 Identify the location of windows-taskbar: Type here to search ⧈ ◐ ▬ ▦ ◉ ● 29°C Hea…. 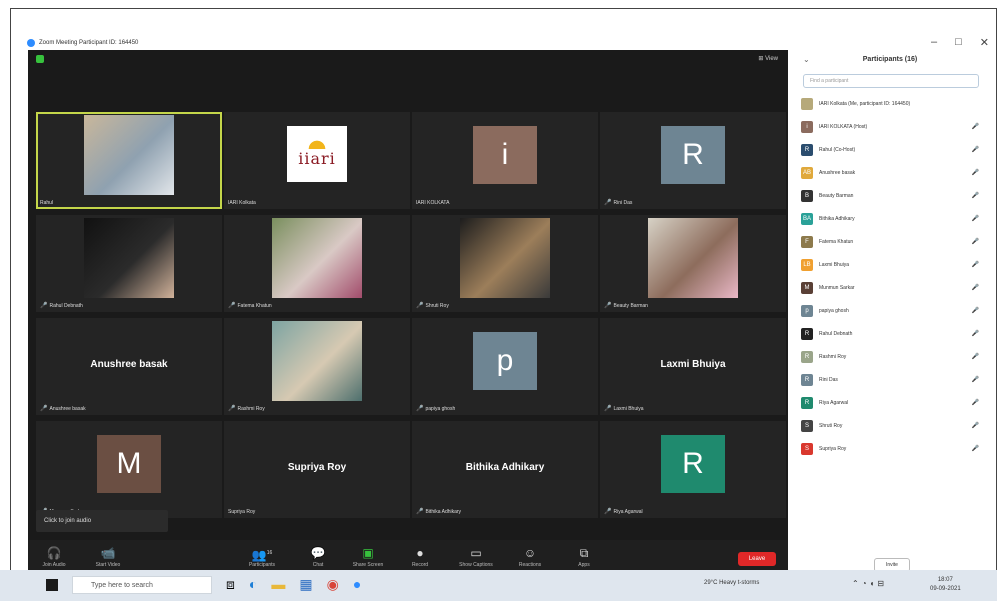
(498, 585).